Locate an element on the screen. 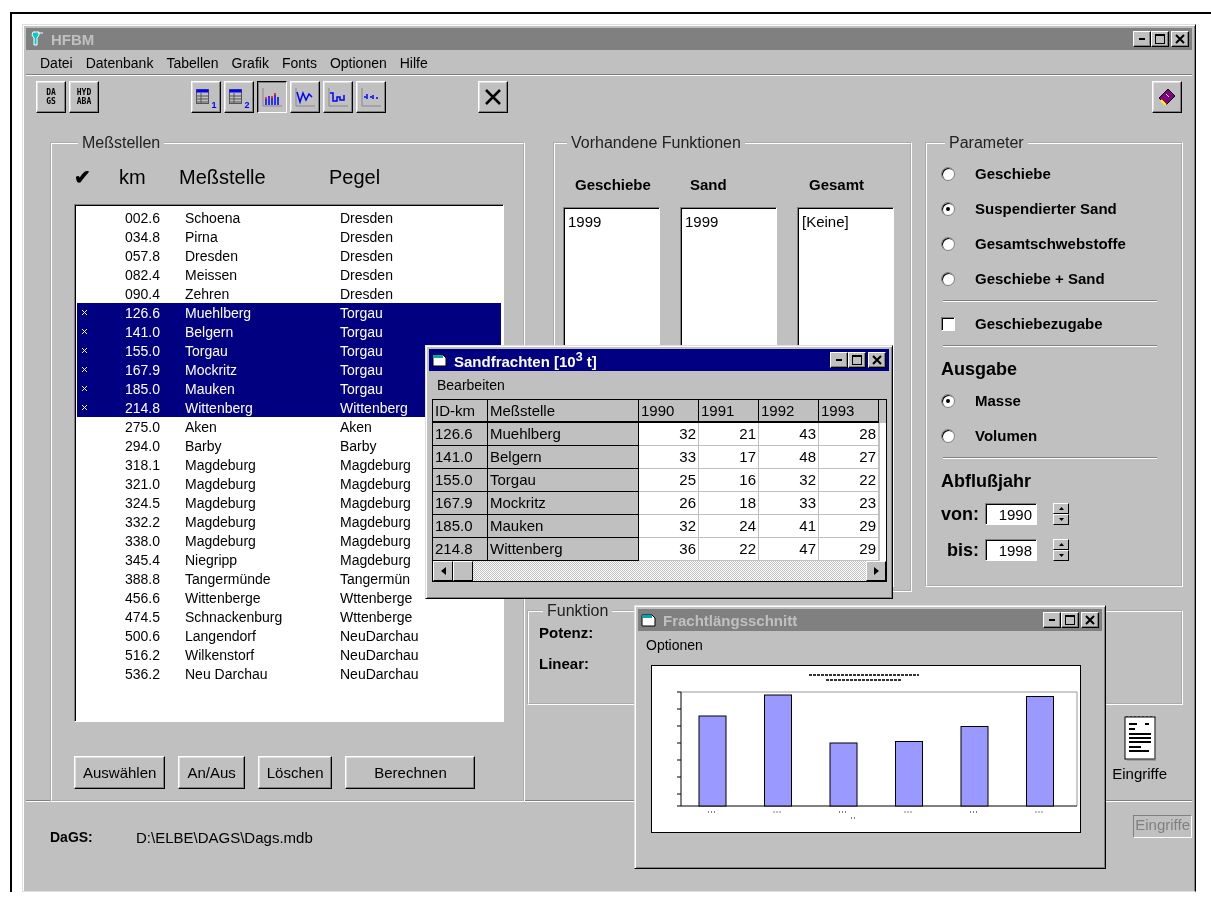 The width and height of the screenshot is (1211, 904). toolbar-button: DA GS is located at coordinates (51, 96).